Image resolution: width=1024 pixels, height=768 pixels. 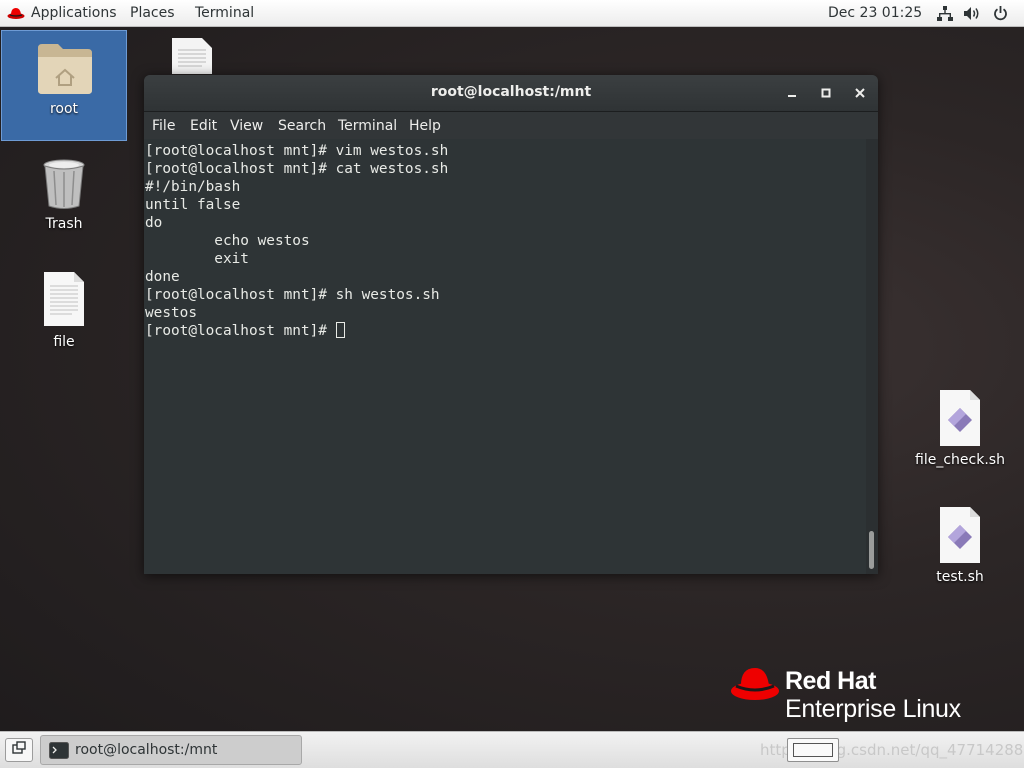 I want to click on maximize-button, so click(x=826, y=93).